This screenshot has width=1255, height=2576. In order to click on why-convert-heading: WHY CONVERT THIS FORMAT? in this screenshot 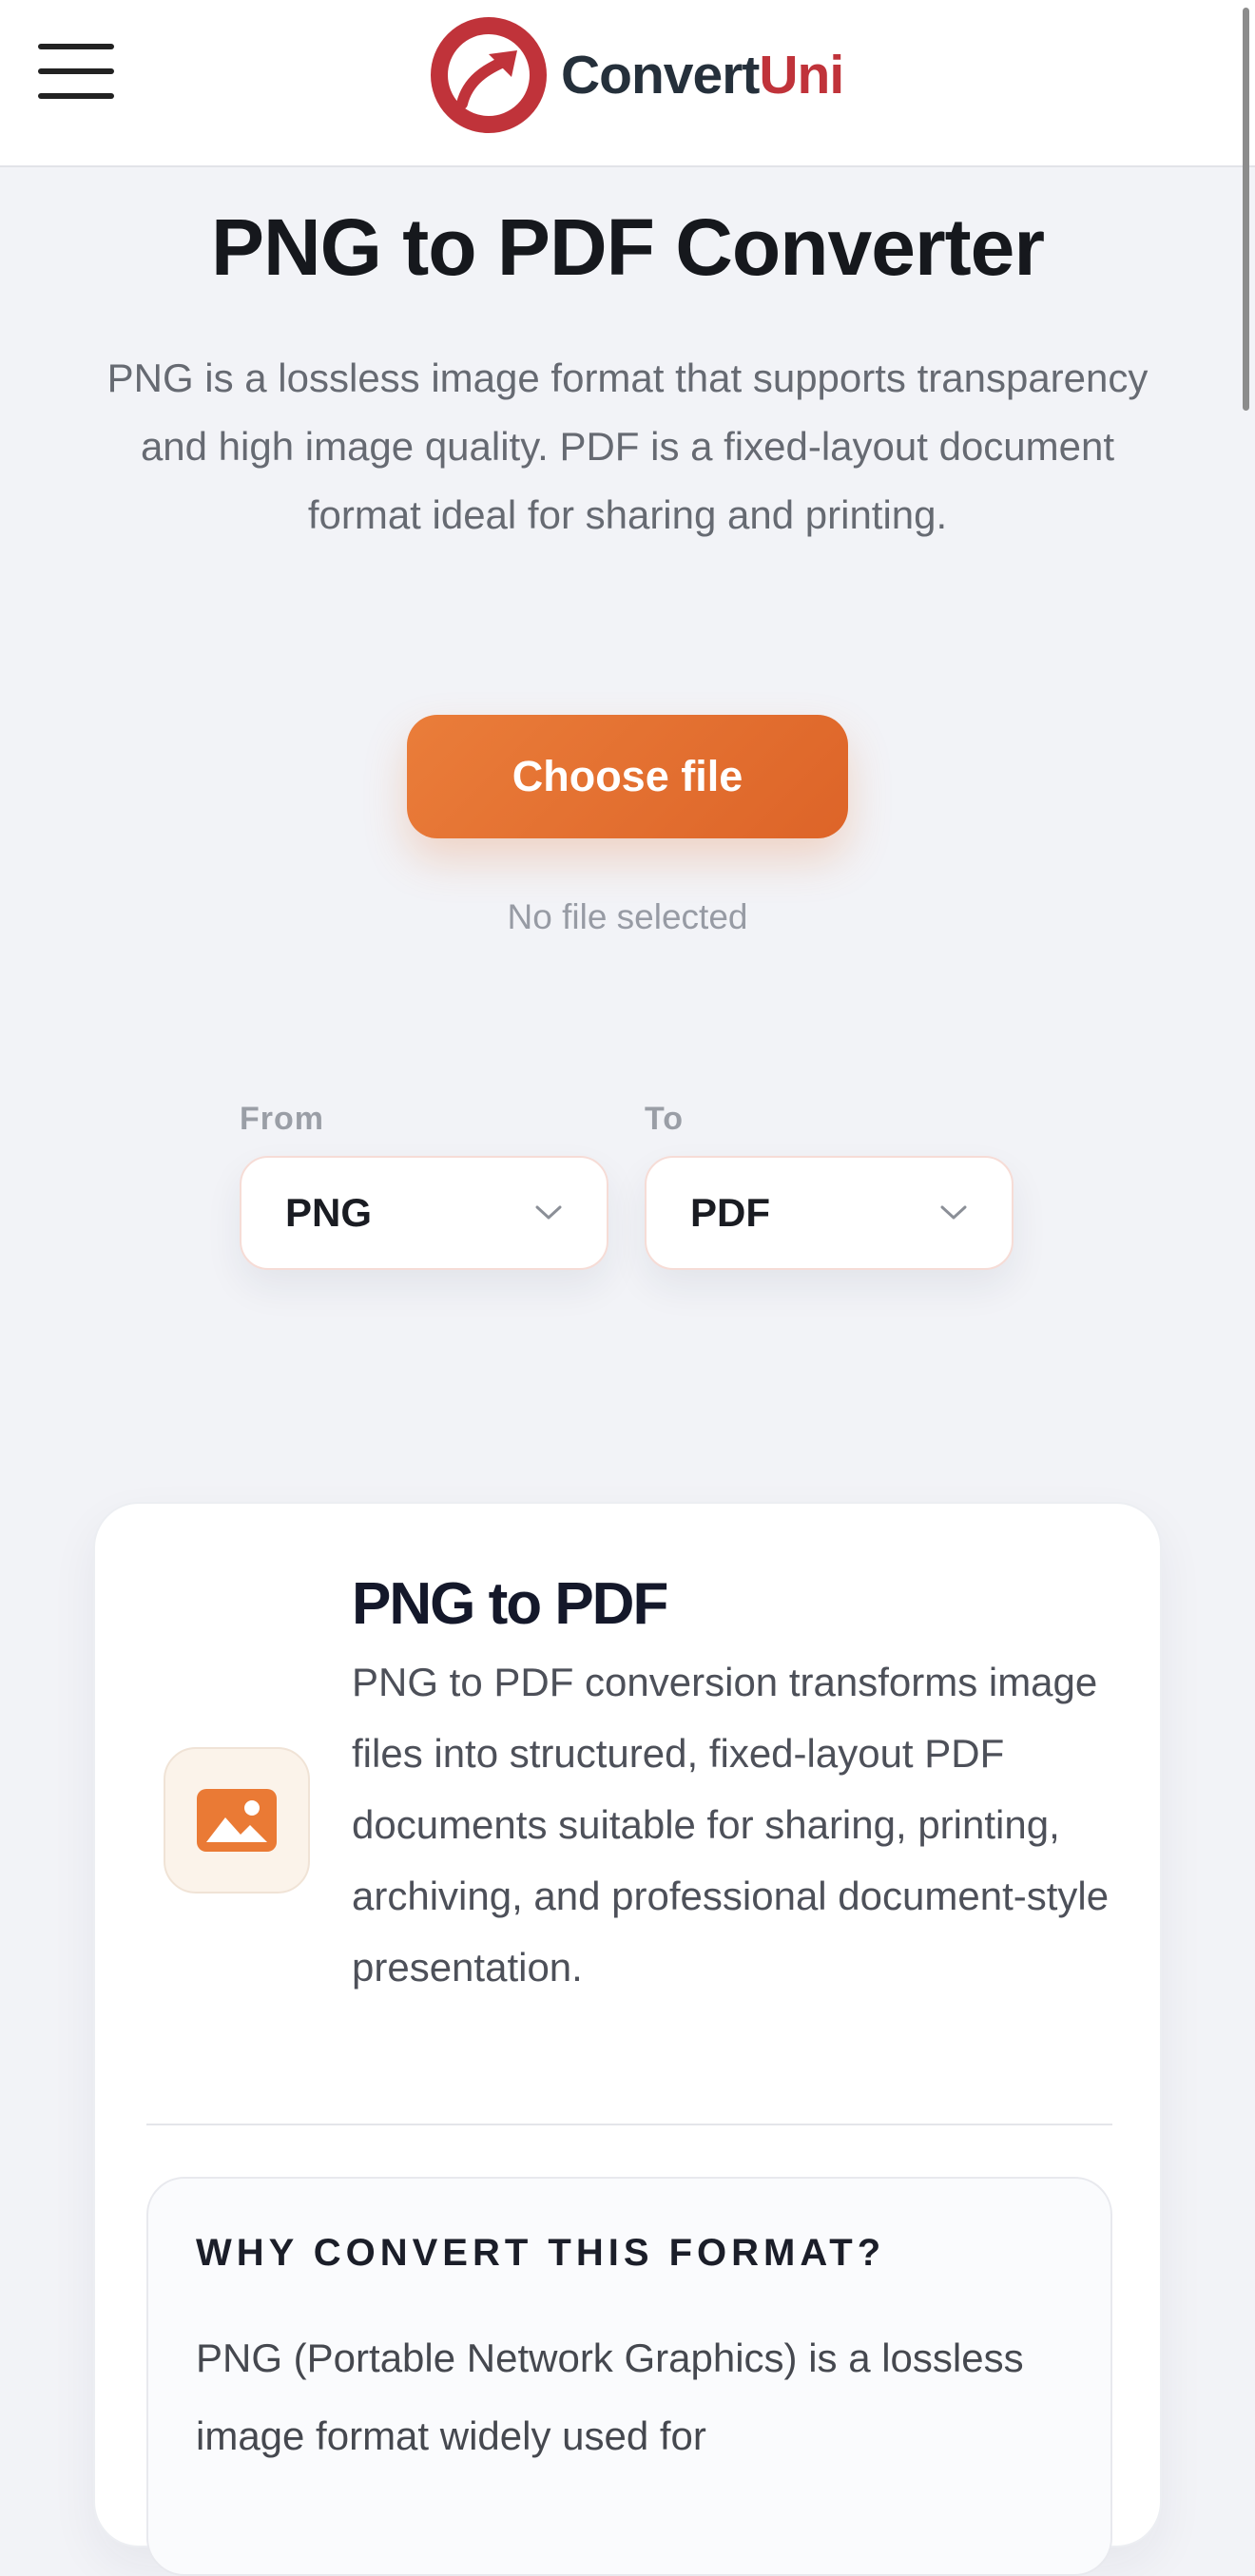, I will do `click(541, 2253)`.